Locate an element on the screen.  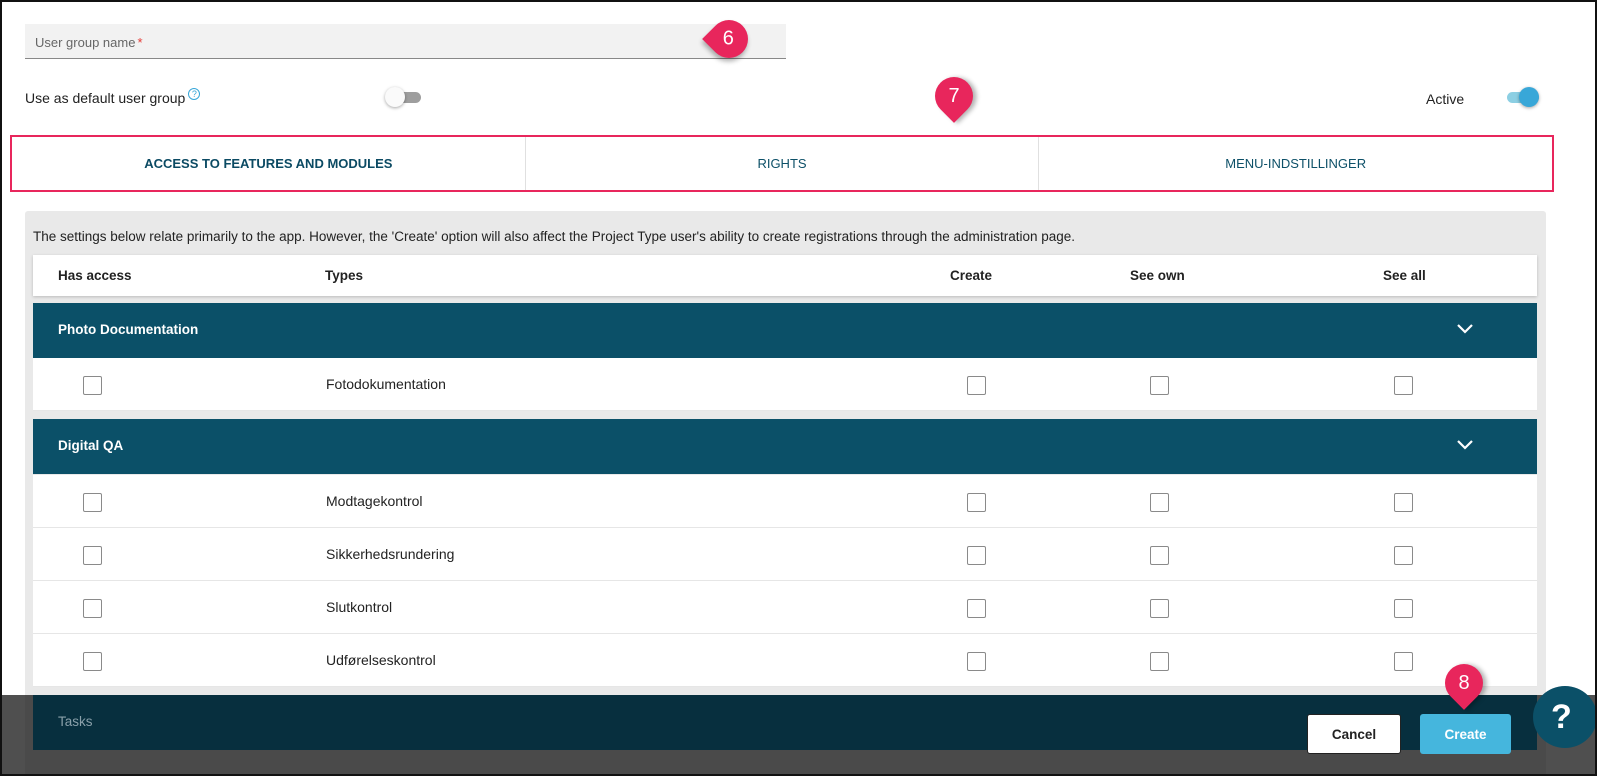
callout-7: 7 is located at coordinates (954, 96).